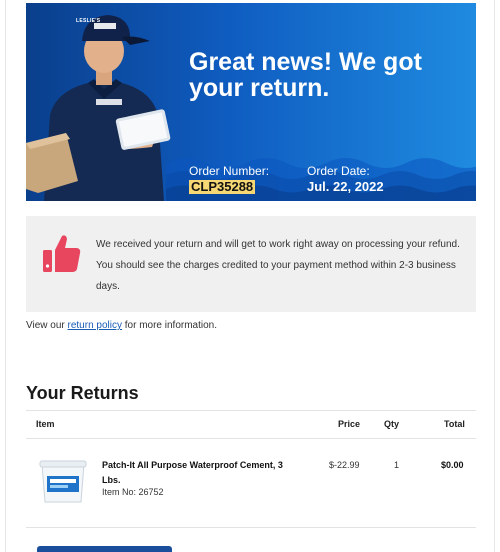  I want to click on employee-photo, so click(98, 108).